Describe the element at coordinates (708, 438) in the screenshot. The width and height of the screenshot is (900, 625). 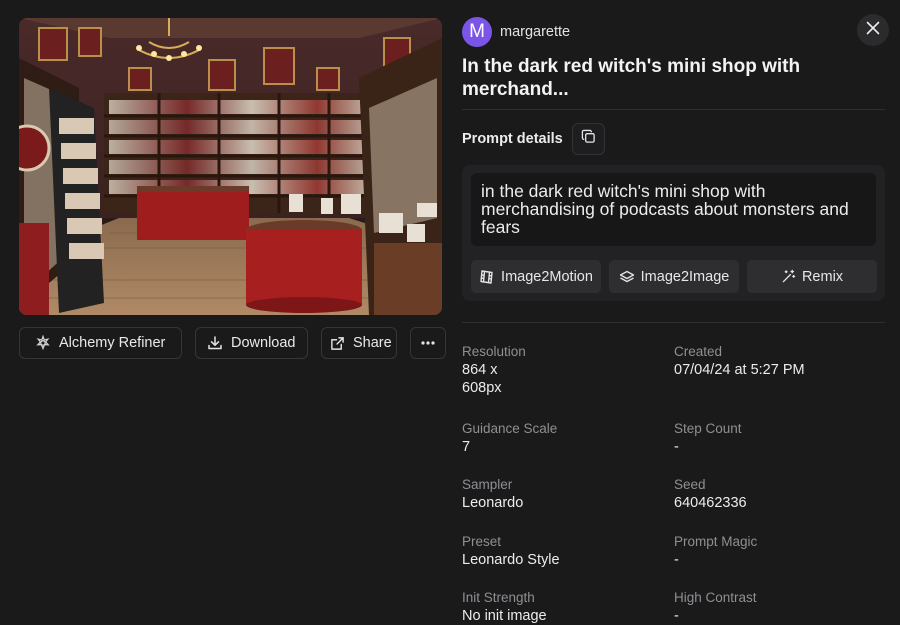
I see `step-count-field: Step Count -` at that location.